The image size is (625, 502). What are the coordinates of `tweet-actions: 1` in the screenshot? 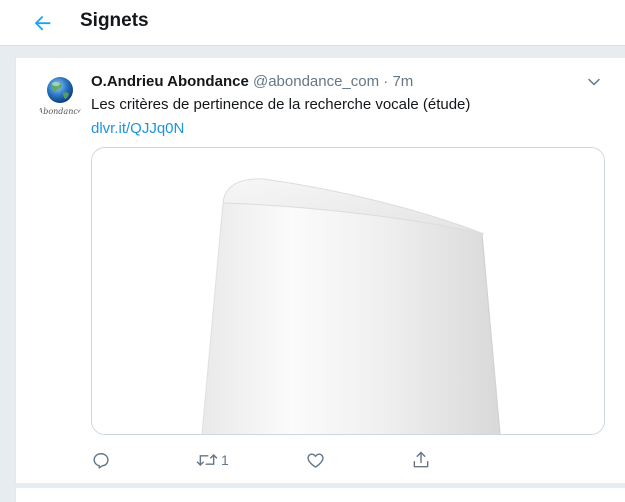 It's located at (348, 460).